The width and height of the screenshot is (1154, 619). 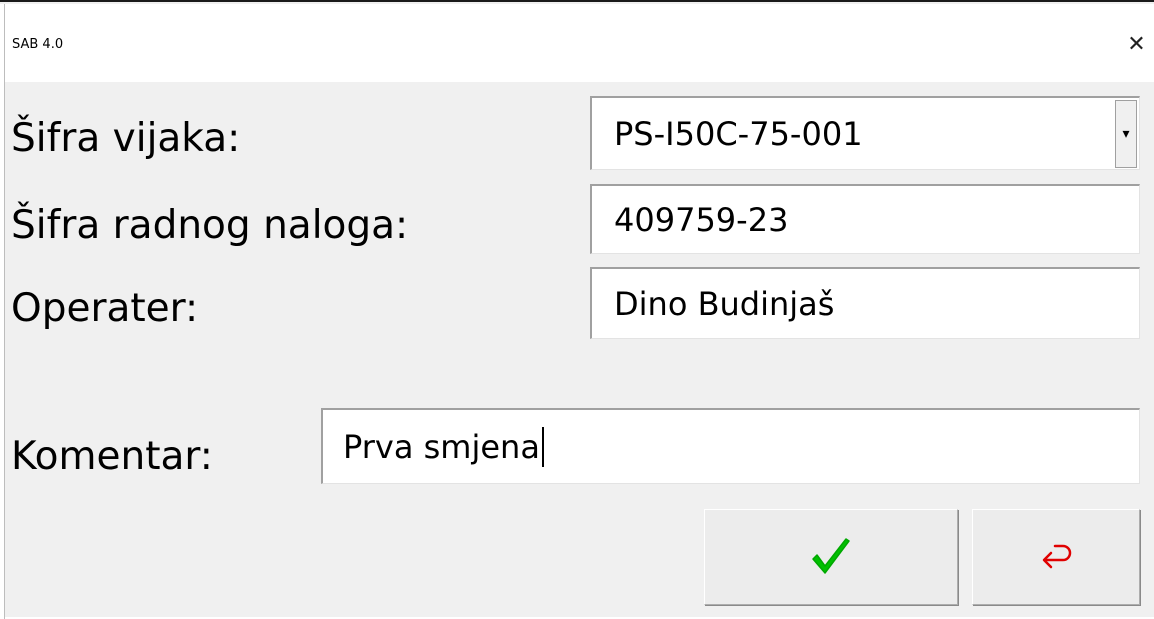 What do you see at coordinates (210, 225) in the screenshot?
I see `work-order-label: Šifra radnog naloga:` at bounding box center [210, 225].